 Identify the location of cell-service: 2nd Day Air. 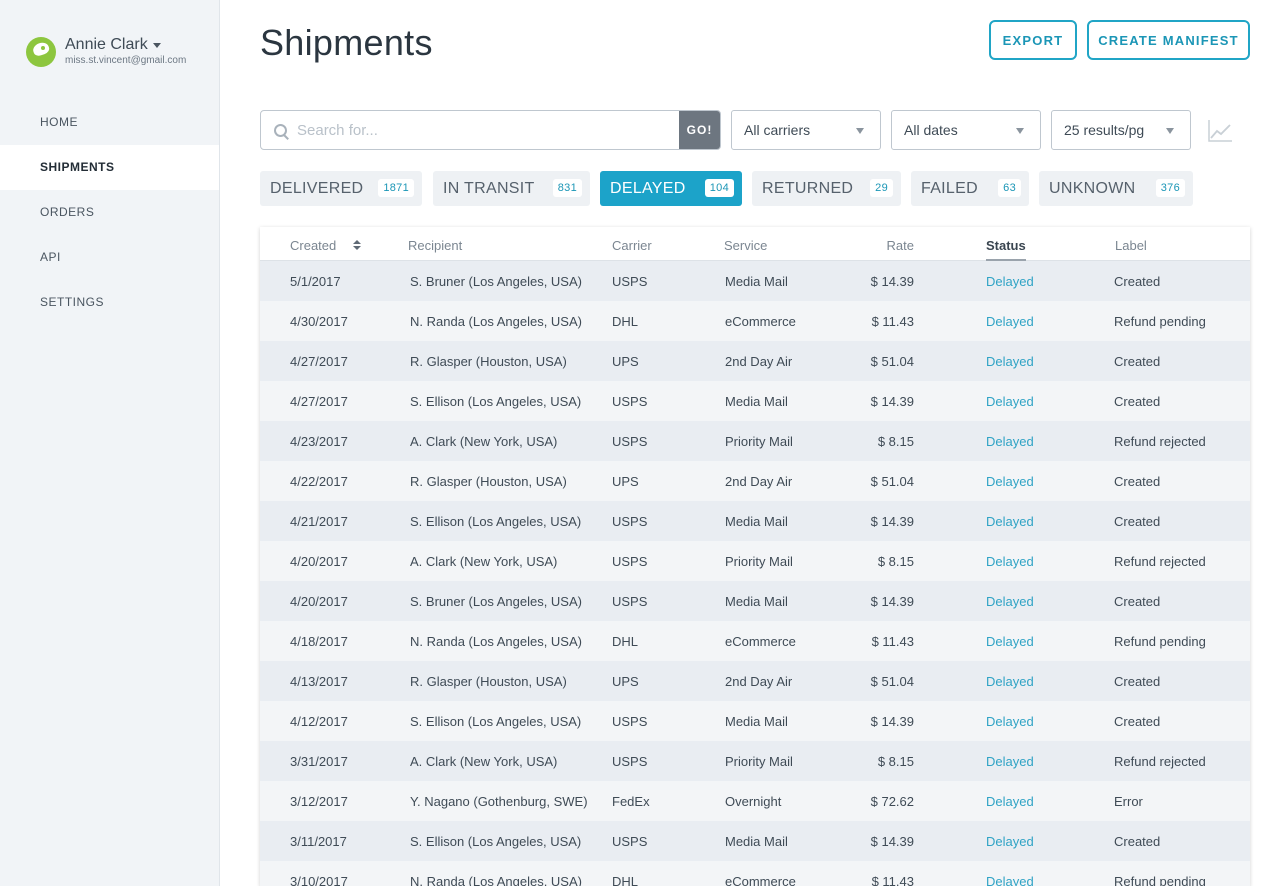
(759, 681).